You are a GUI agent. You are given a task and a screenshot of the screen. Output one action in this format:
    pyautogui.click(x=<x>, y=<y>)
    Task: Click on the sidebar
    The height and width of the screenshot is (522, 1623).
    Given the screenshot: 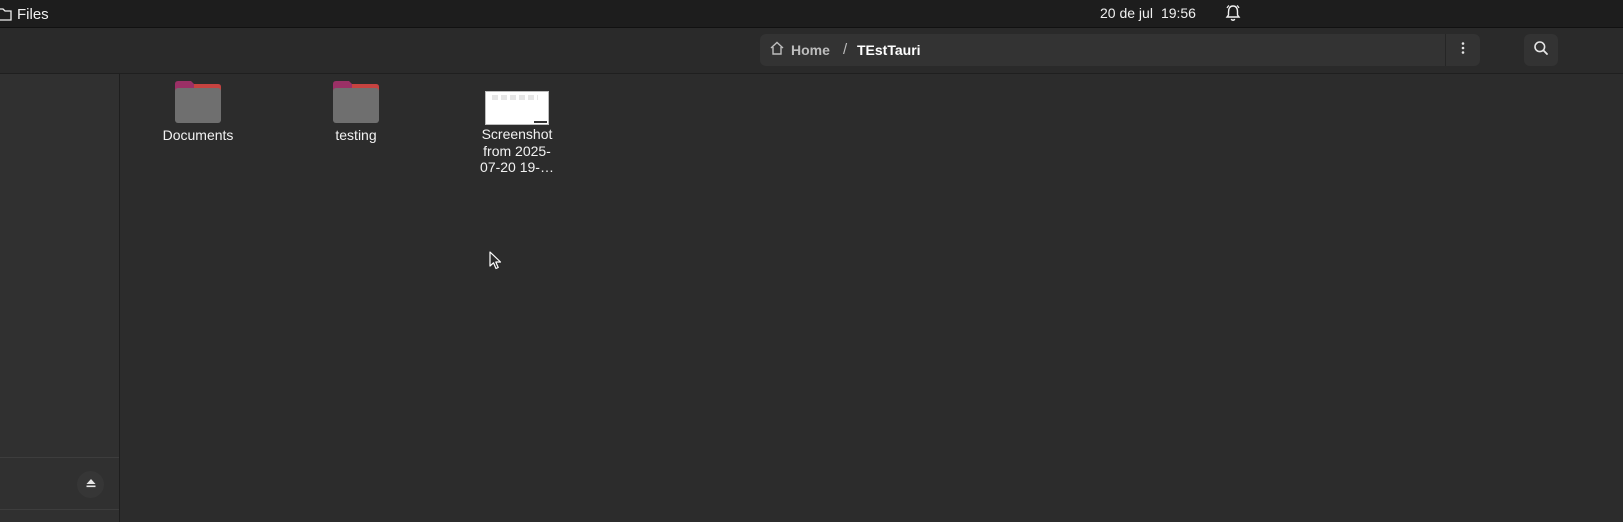 What is the action you would take?
    pyautogui.click(x=60, y=298)
    